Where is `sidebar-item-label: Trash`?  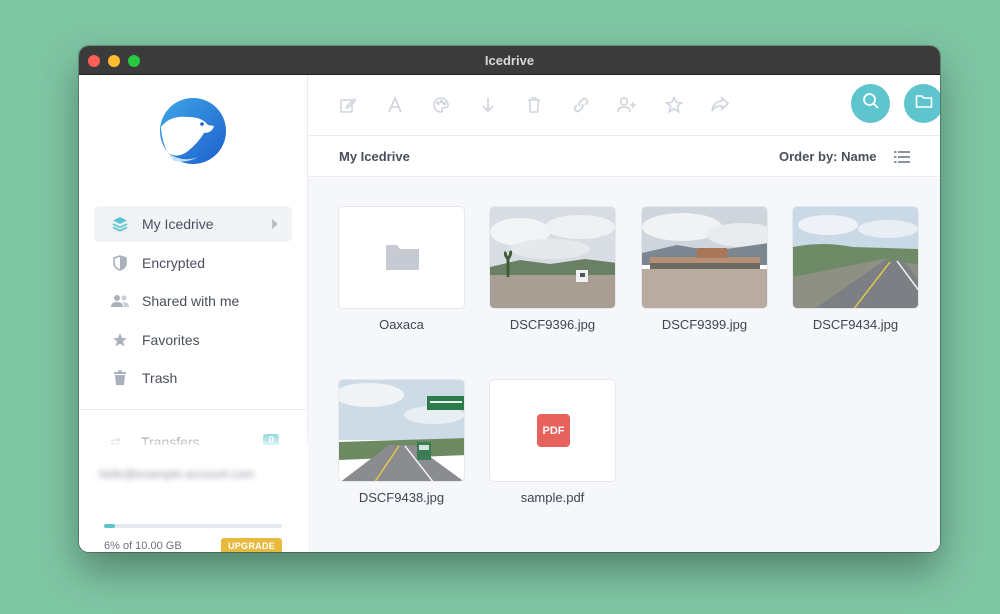
sidebar-item-label: Trash is located at coordinates (160, 378).